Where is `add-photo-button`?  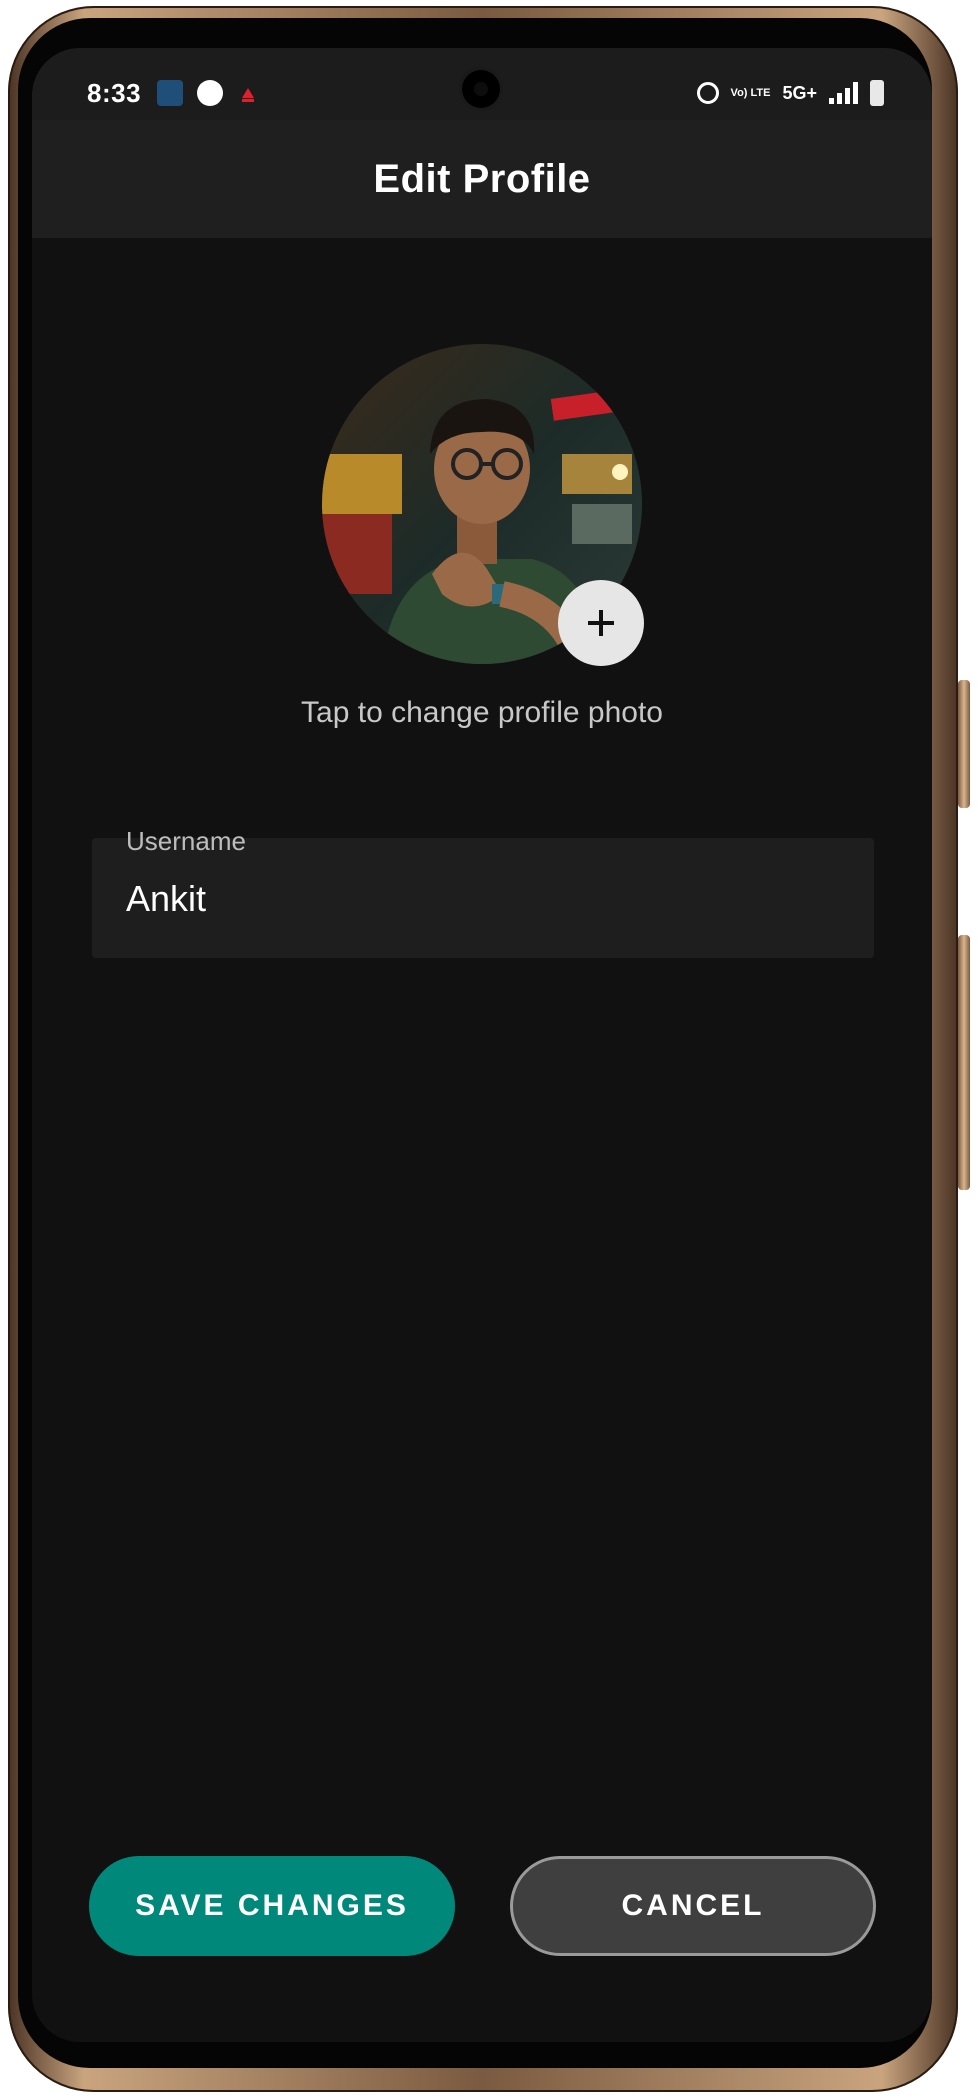
add-photo-button is located at coordinates (601, 623).